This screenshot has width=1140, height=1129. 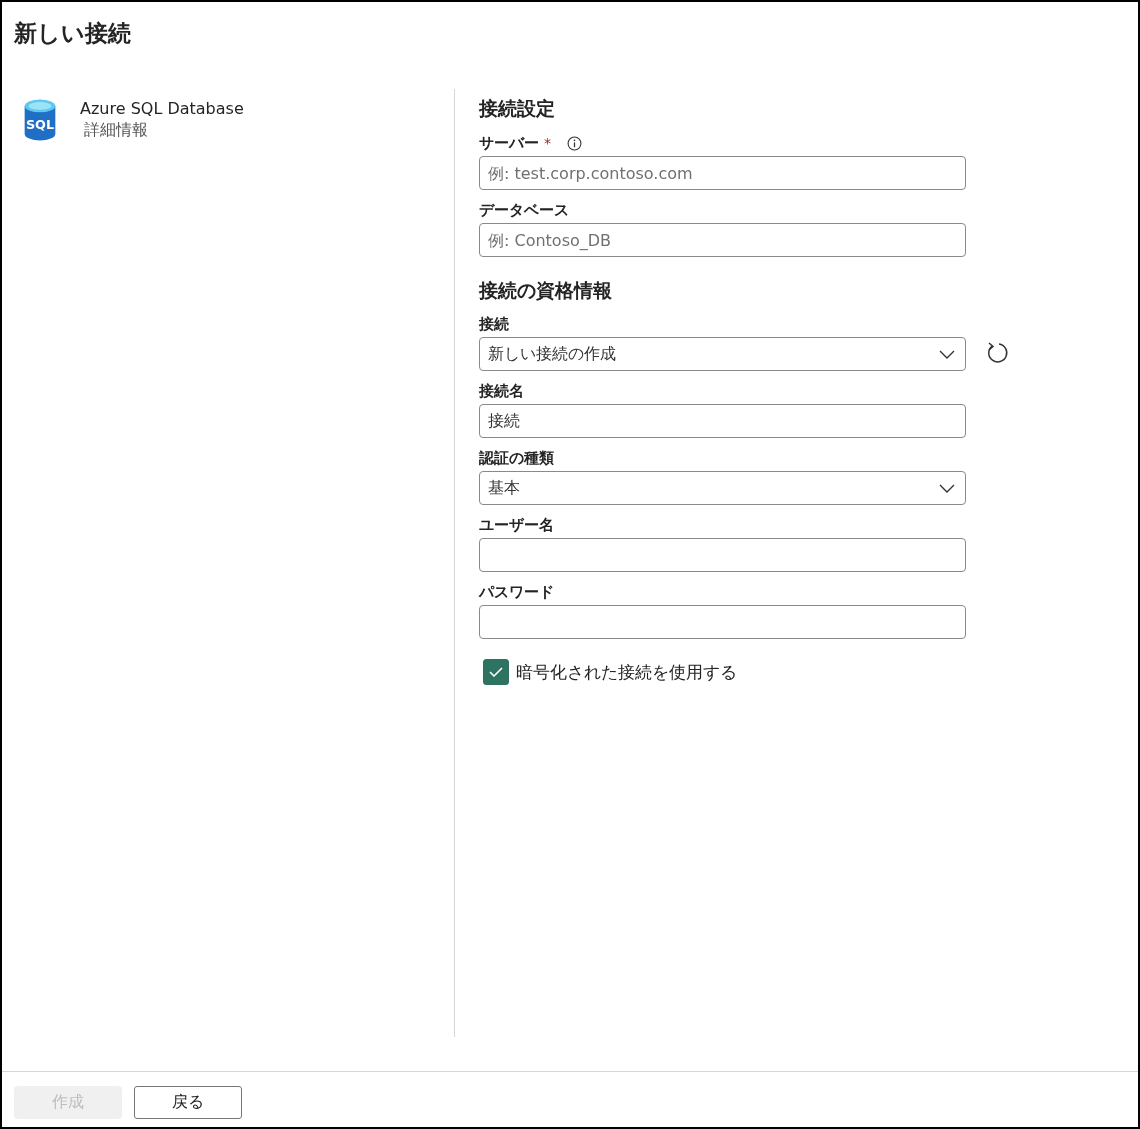 What do you see at coordinates (494, 324) in the screenshot?
I see `field-label: 接続` at bounding box center [494, 324].